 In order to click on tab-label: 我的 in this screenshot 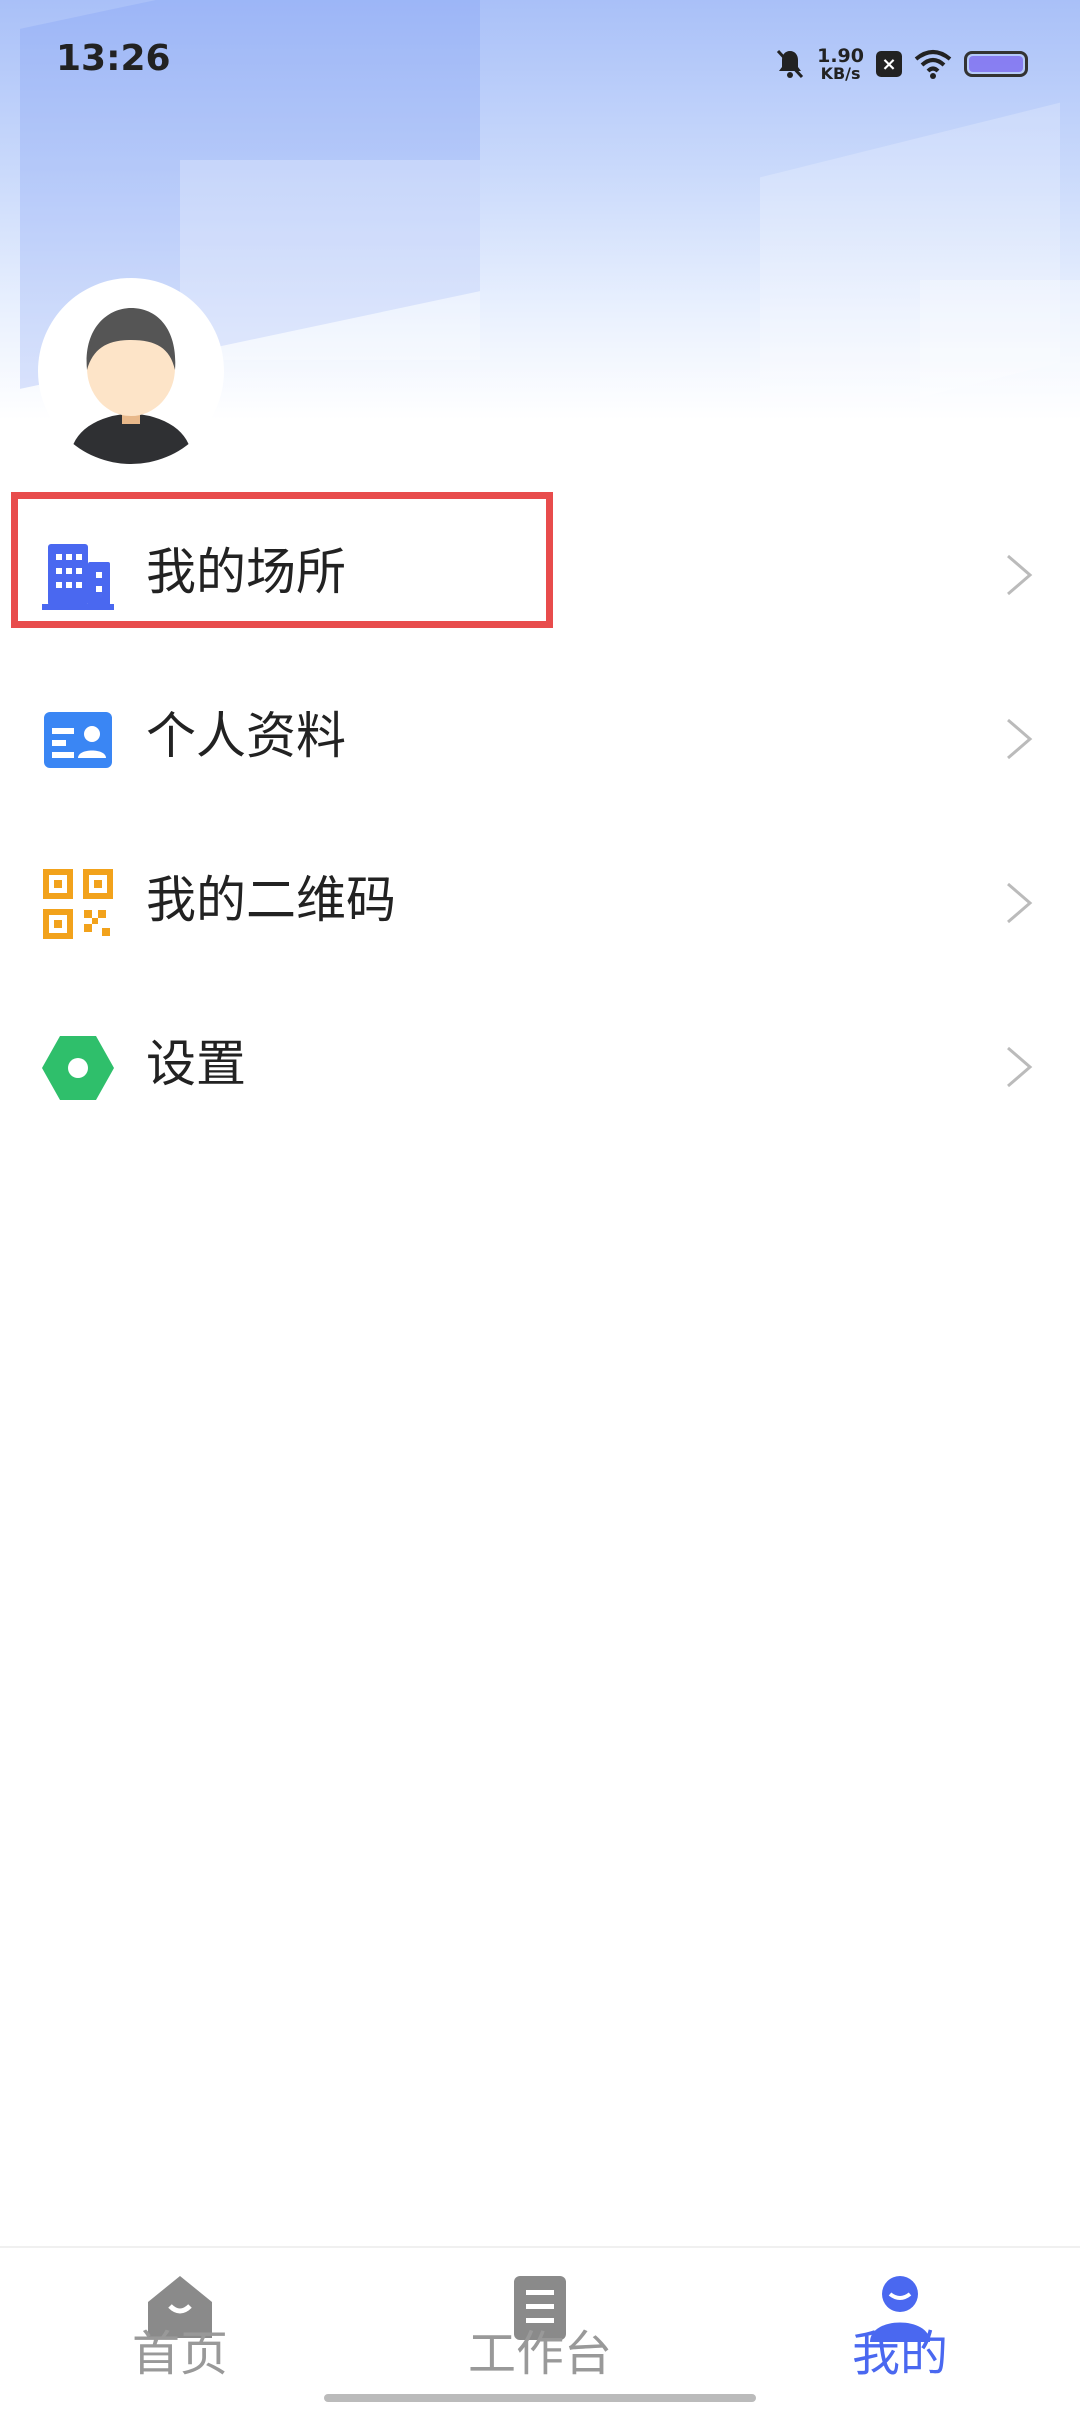, I will do `click(899, 2354)`.